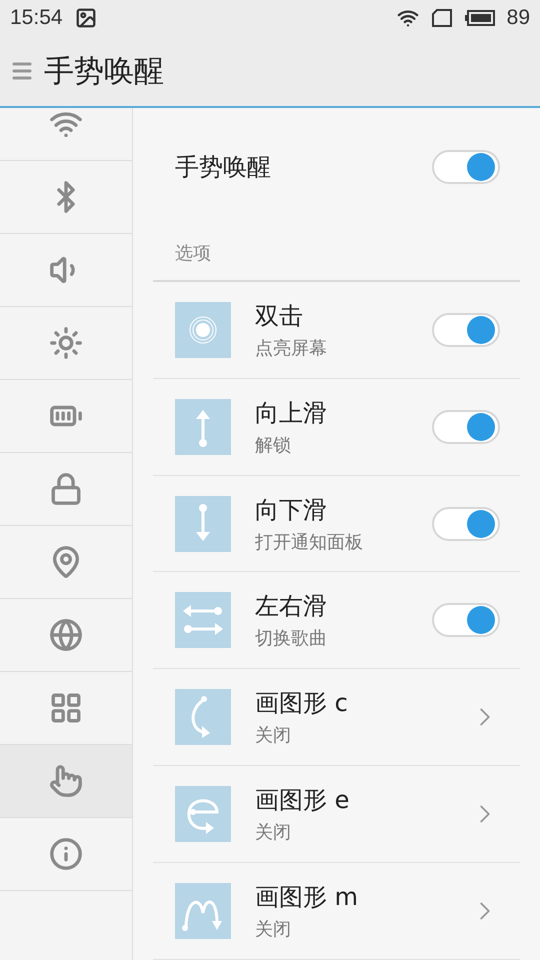 The height and width of the screenshot is (960, 540). Describe the element at coordinates (291, 606) in the screenshot. I see `option-title: 左右滑` at that location.